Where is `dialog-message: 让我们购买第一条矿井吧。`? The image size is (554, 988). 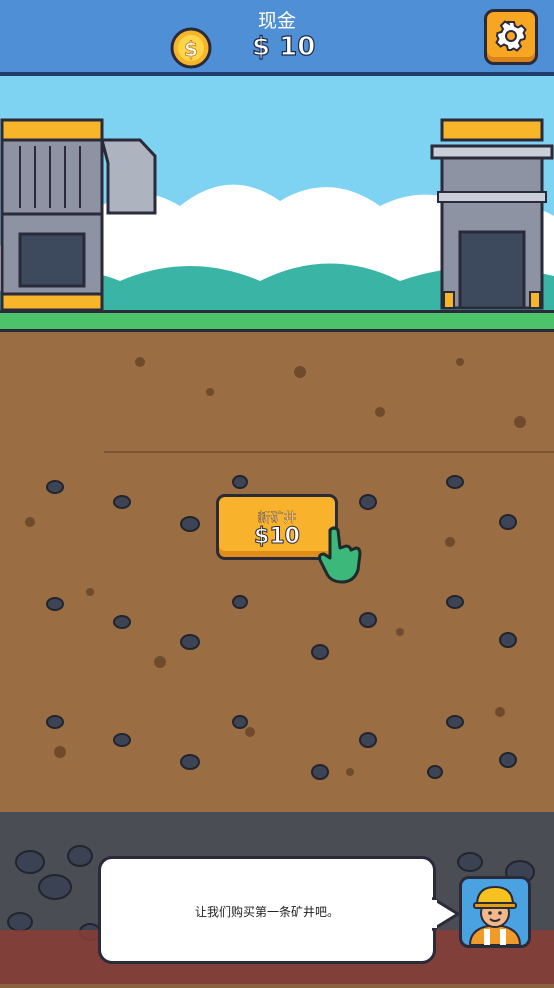
dialog-message: 让我们购买第一条矿井吧。 is located at coordinates (266, 912).